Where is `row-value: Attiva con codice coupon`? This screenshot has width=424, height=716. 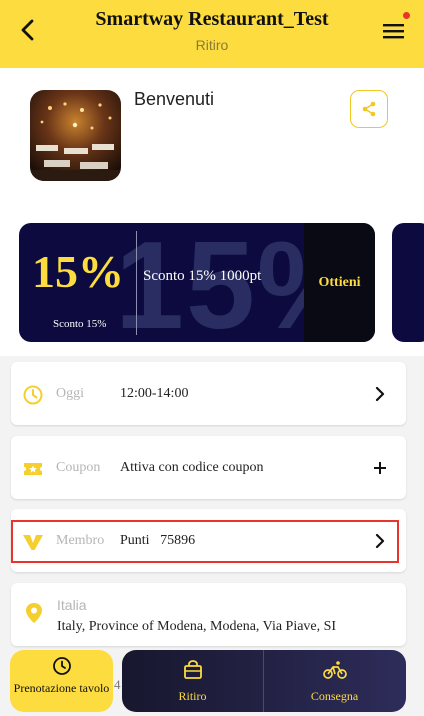 row-value: Attiva con codice coupon is located at coordinates (192, 467).